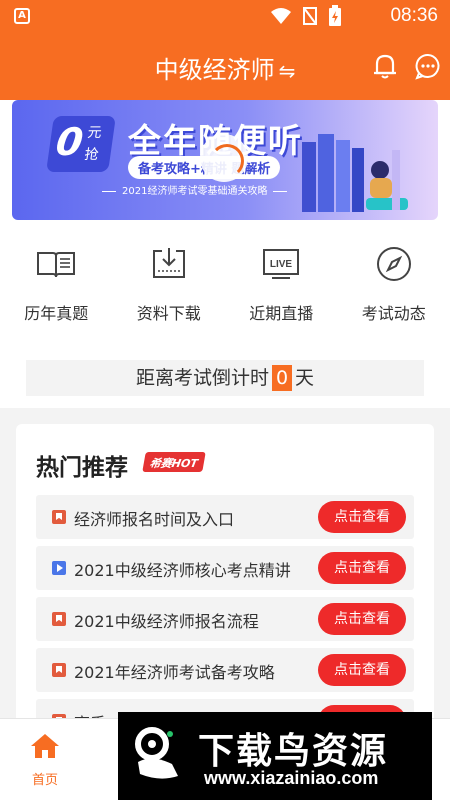 Image resolution: width=450 pixels, height=800 pixels. I want to click on nav-past-exams: 历年真题, so click(56, 286).